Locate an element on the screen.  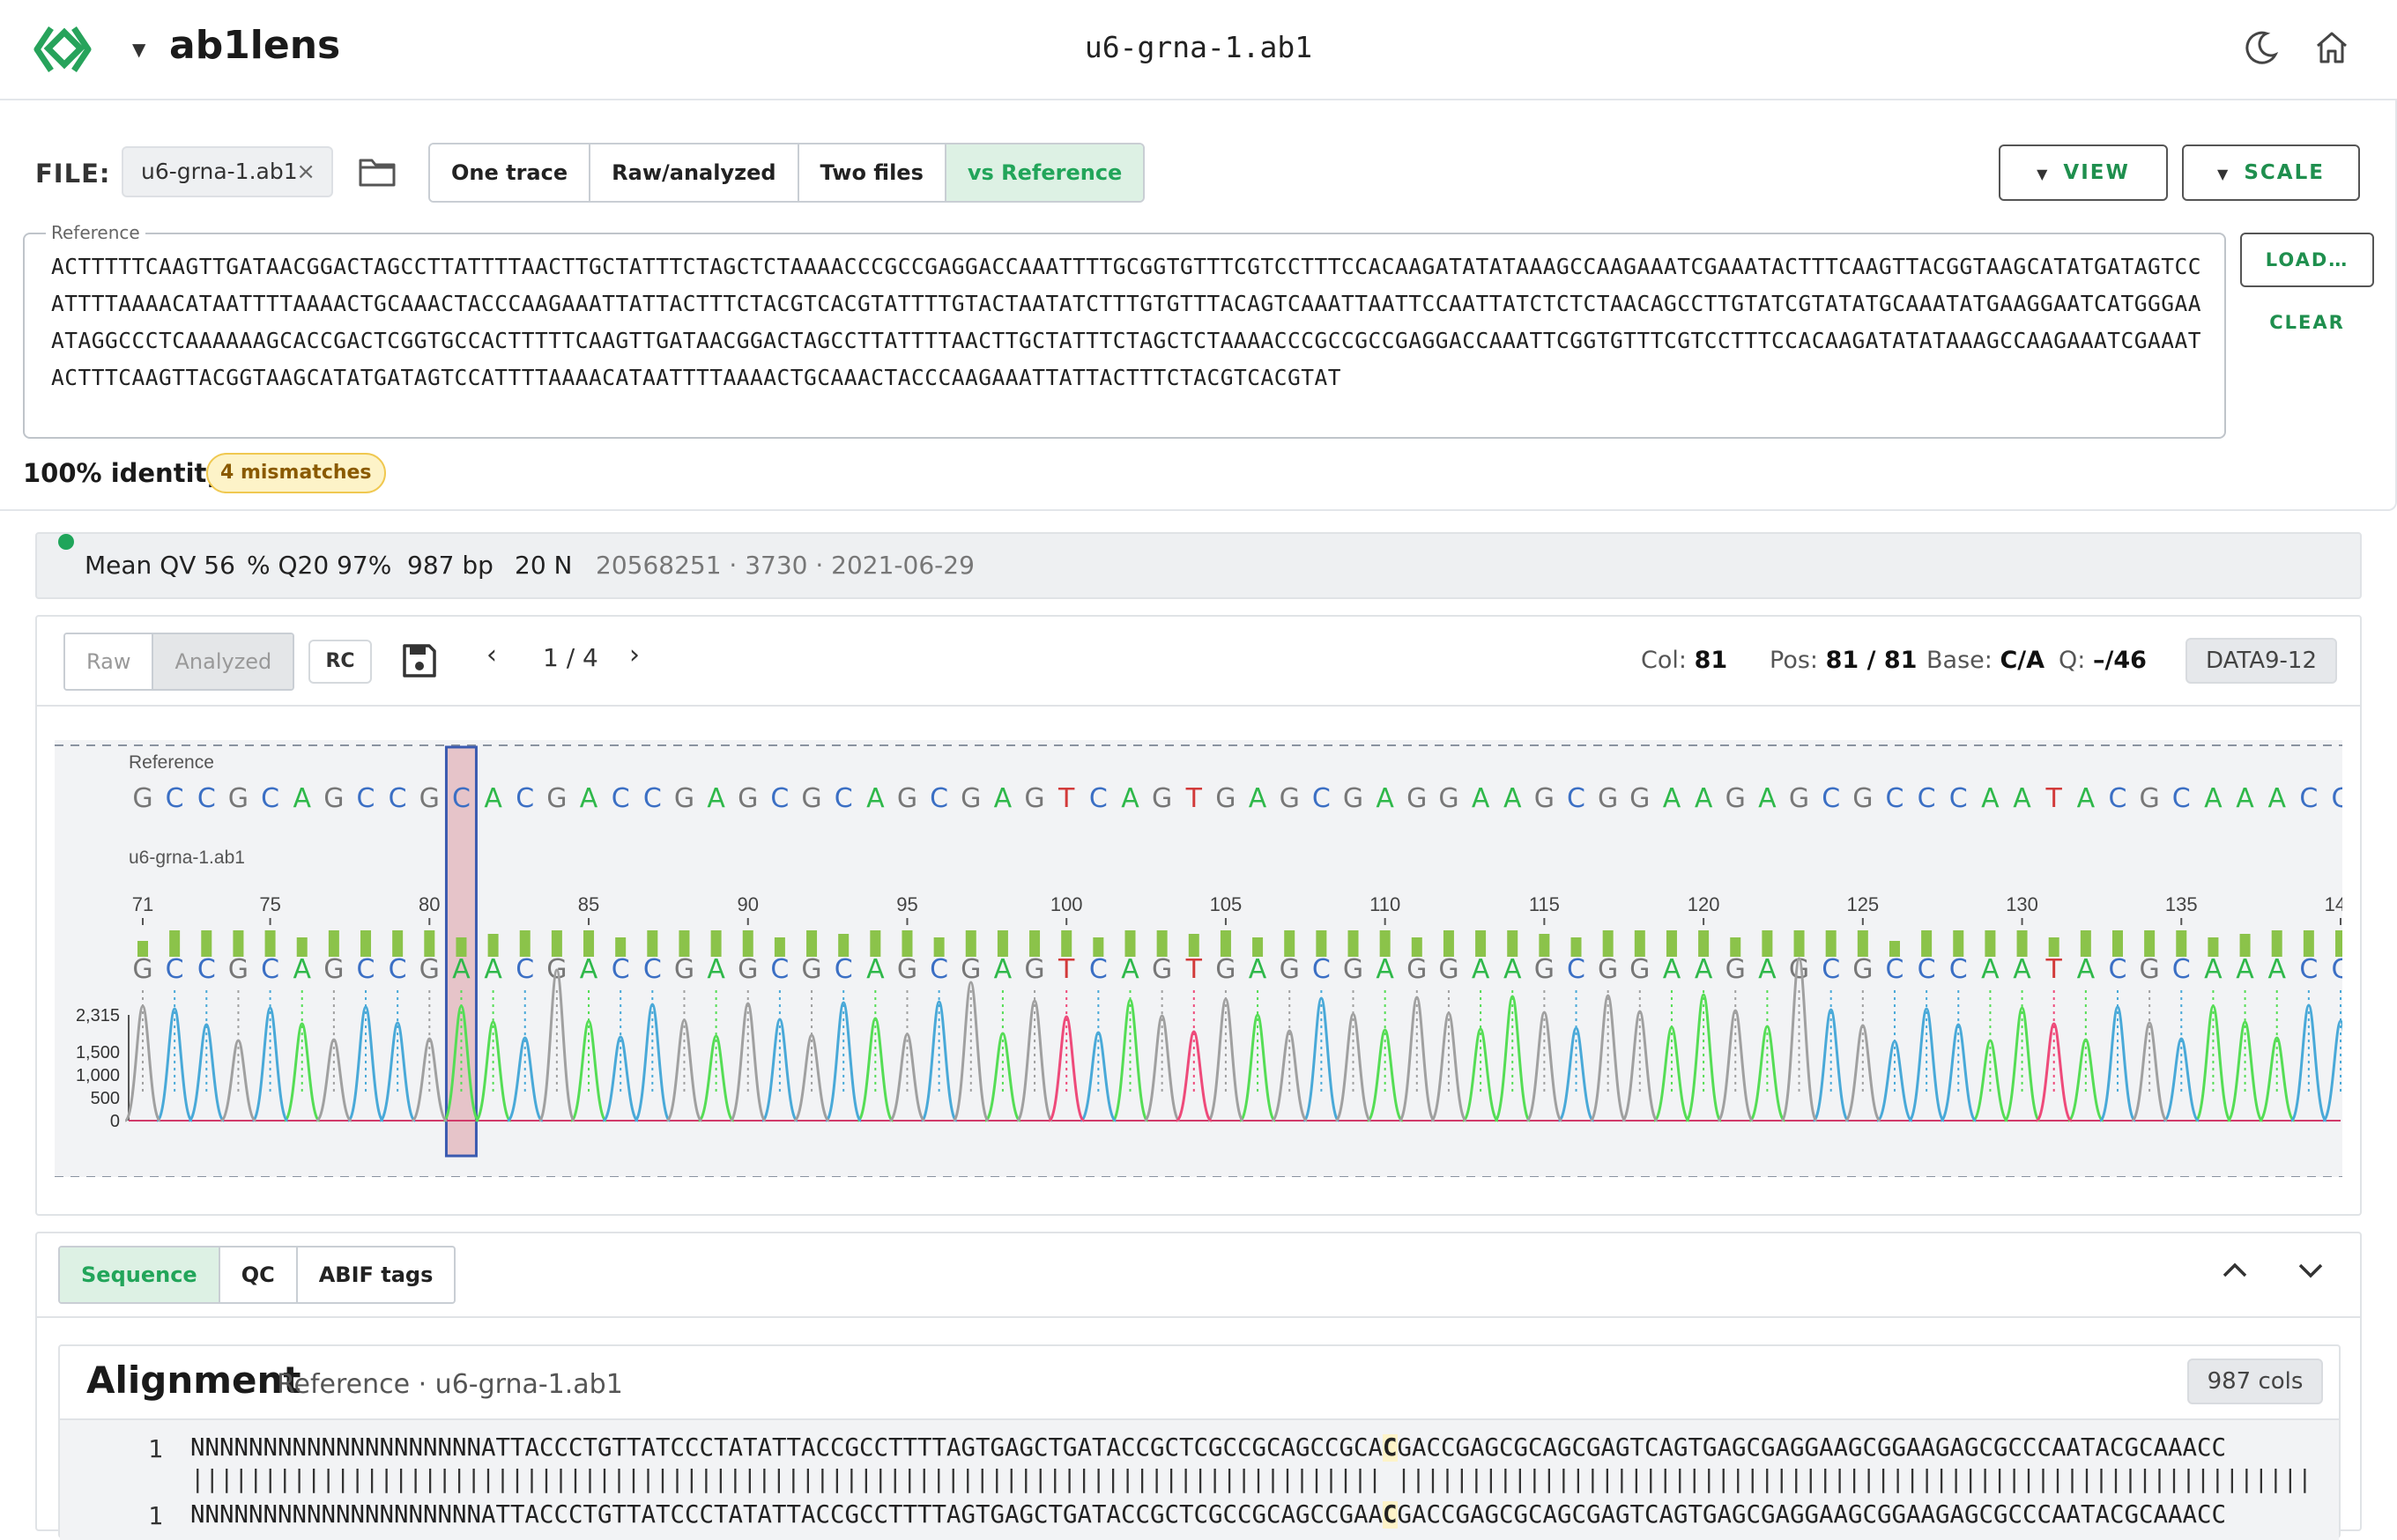
view-button-label: VIEW is located at coordinates (2096, 172).